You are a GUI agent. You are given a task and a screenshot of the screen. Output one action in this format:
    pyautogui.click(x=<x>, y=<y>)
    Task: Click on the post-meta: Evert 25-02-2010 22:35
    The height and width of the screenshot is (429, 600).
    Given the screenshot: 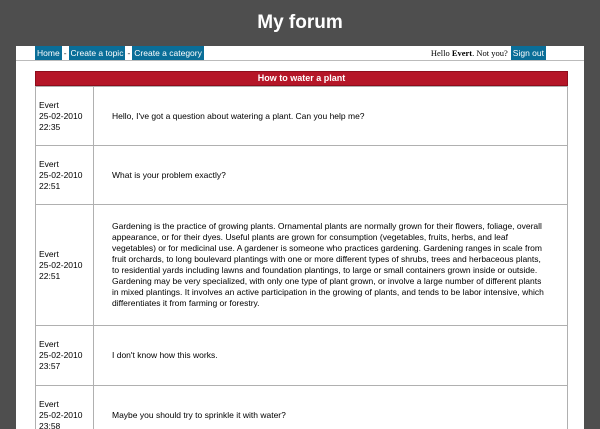 What is the action you would take?
    pyautogui.click(x=65, y=116)
    